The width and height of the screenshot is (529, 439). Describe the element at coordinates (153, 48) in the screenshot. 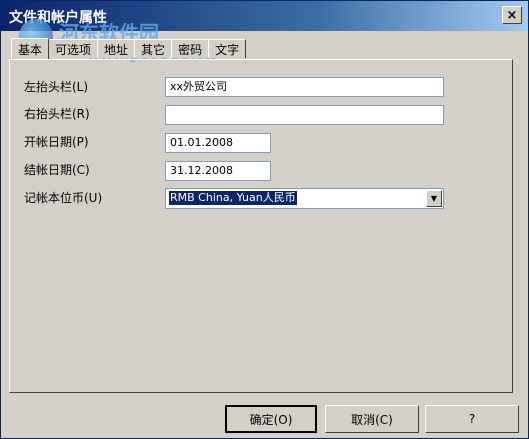

I see `tab-other: 其它` at that location.